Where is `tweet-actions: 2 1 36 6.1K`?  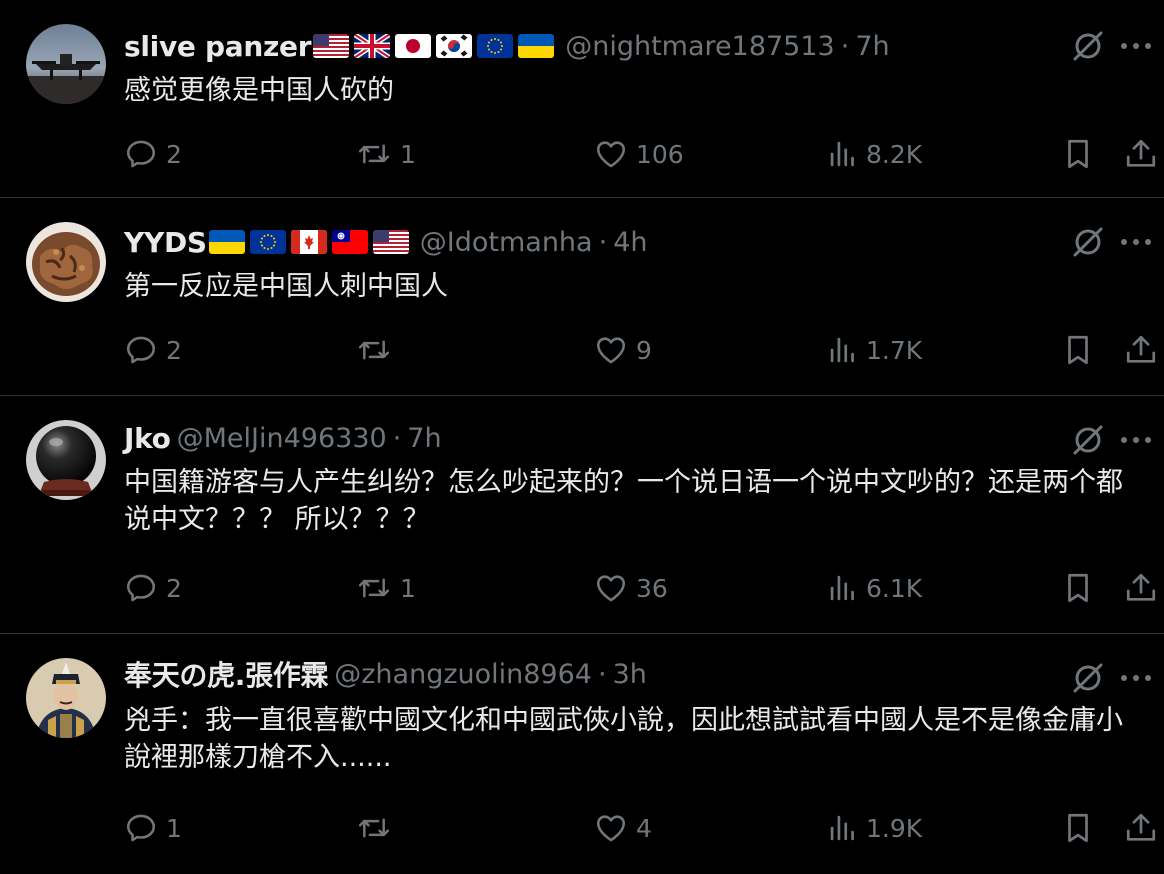 tweet-actions: 2 1 36 6.1K is located at coordinates (644, 588).